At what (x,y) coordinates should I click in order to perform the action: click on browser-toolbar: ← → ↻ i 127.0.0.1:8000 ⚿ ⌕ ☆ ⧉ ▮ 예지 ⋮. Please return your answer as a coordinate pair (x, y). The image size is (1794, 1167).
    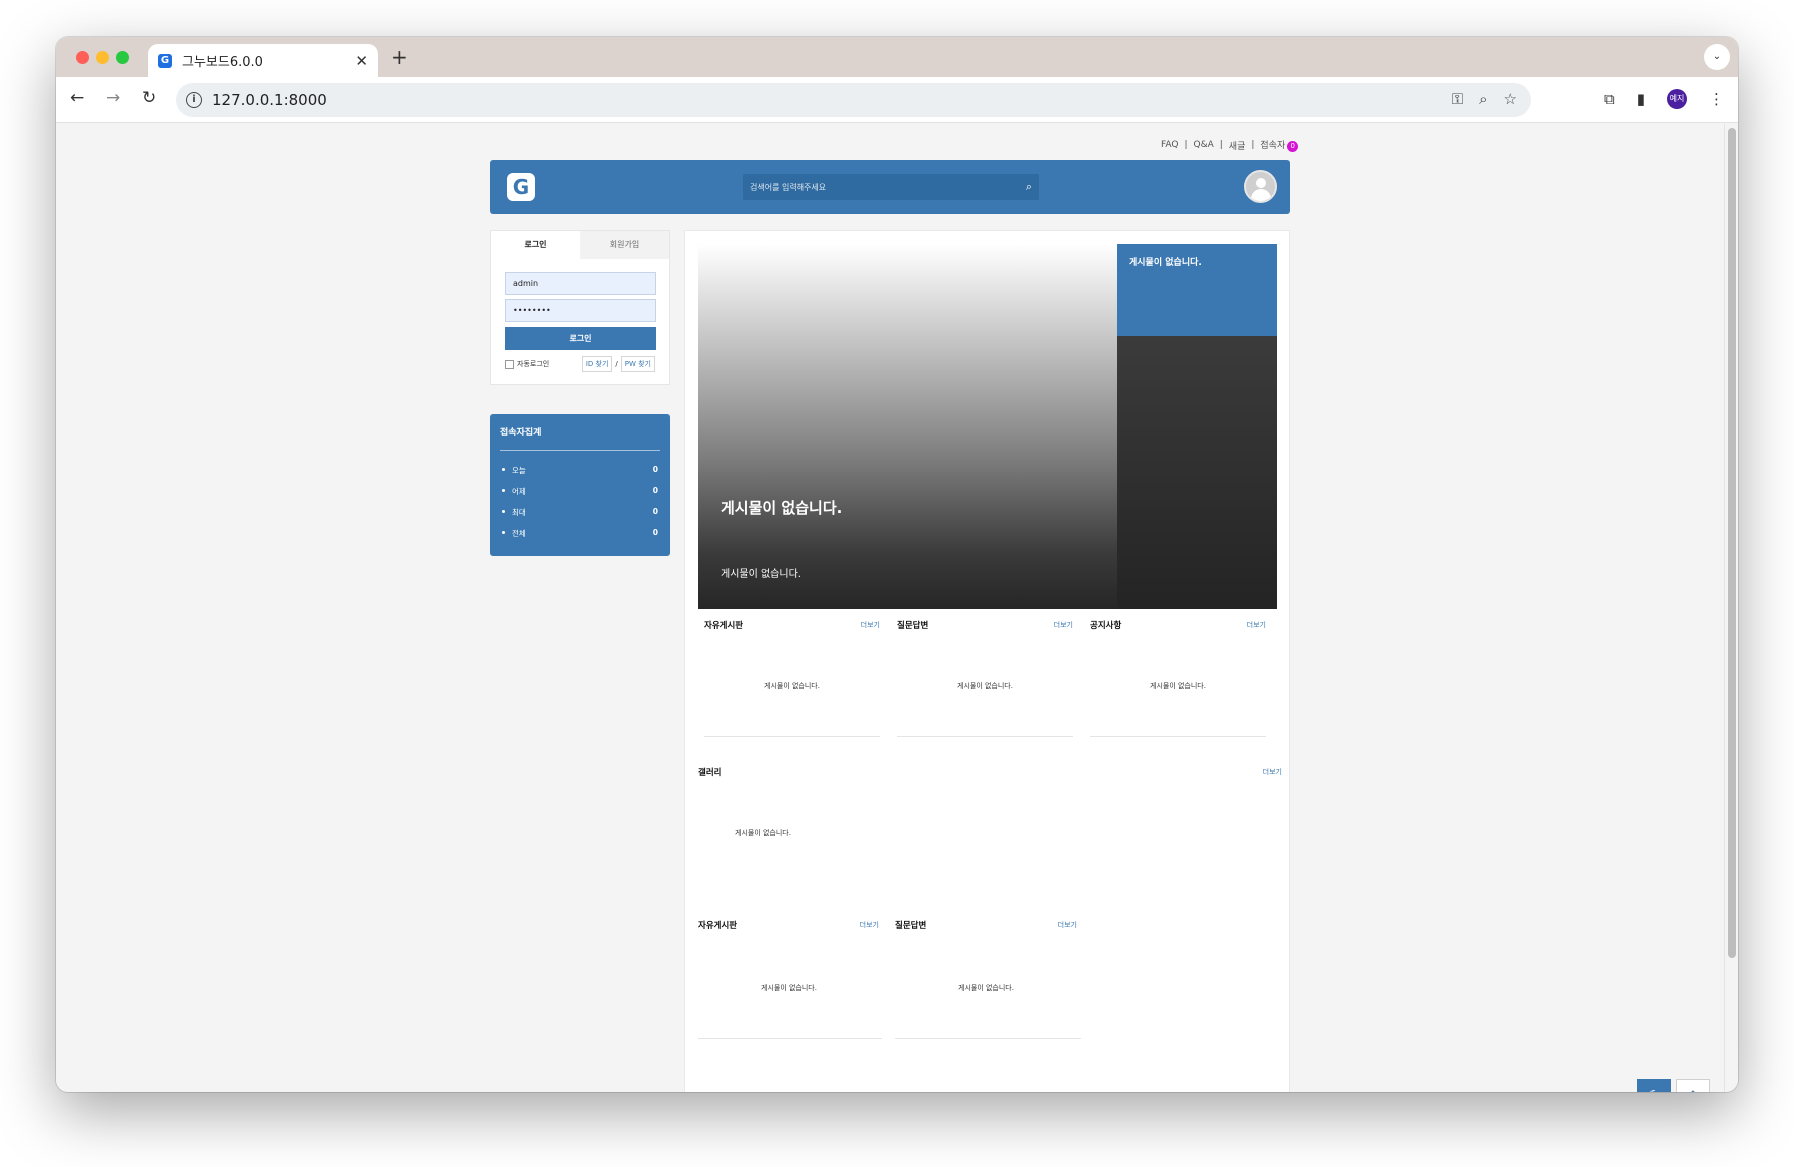
    Looking at the image, I should click on (897, 100).